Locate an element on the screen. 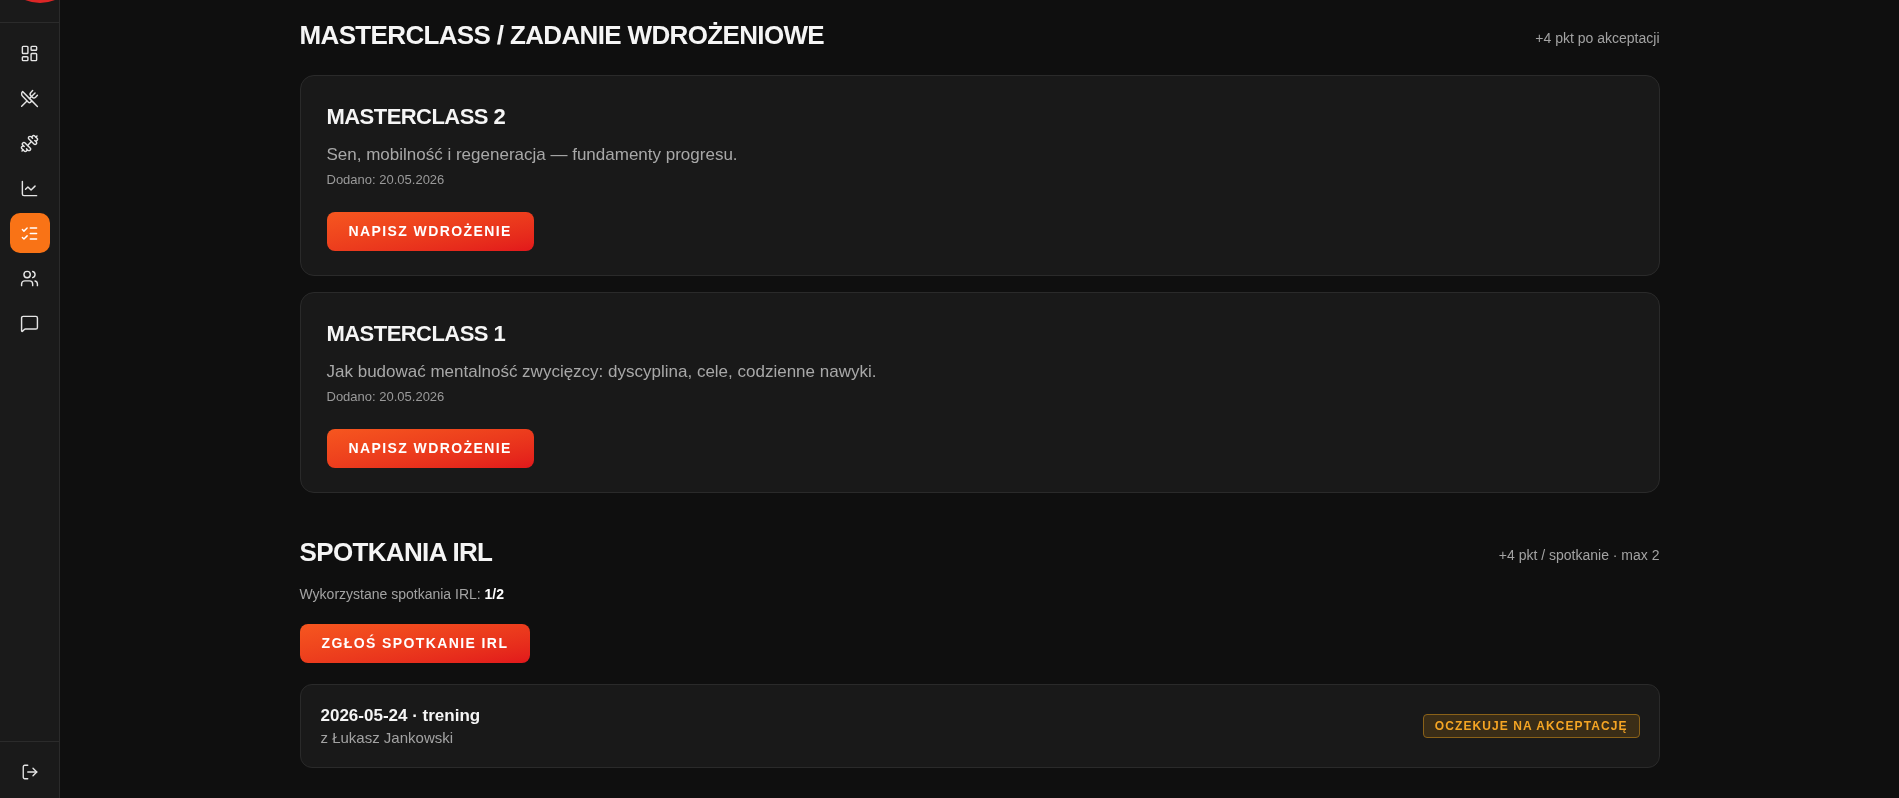 This screenshot has height=798, width=1899. card-description: Jak budować mentalność zwycięzcy: dyscyplina, cele, codzienne nawyki. is located at coordinates (601, 372).